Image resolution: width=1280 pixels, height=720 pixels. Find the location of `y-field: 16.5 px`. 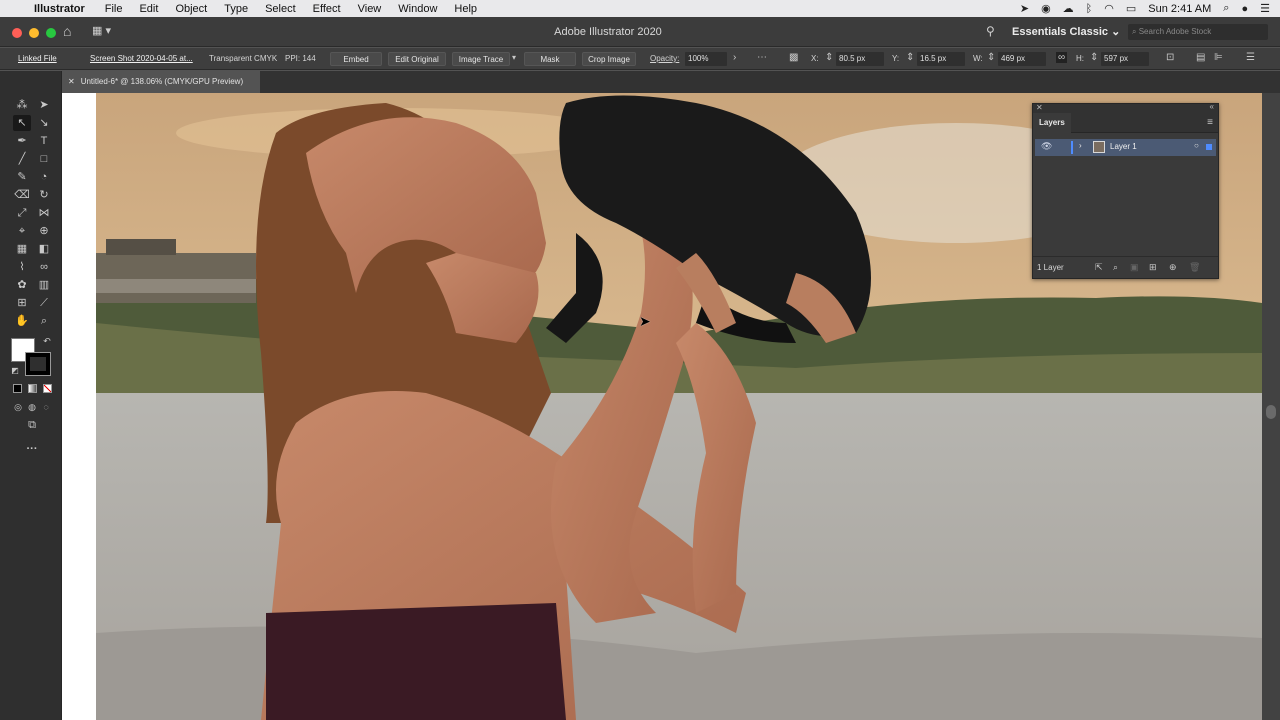

y-field: 16.5 px is located at coordinates (941, 59).